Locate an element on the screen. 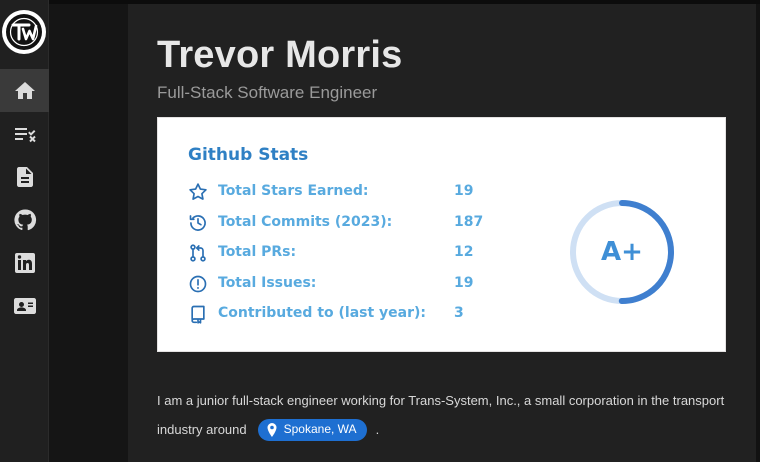  sidebar-item-projects is located at coordinates (24, 133).